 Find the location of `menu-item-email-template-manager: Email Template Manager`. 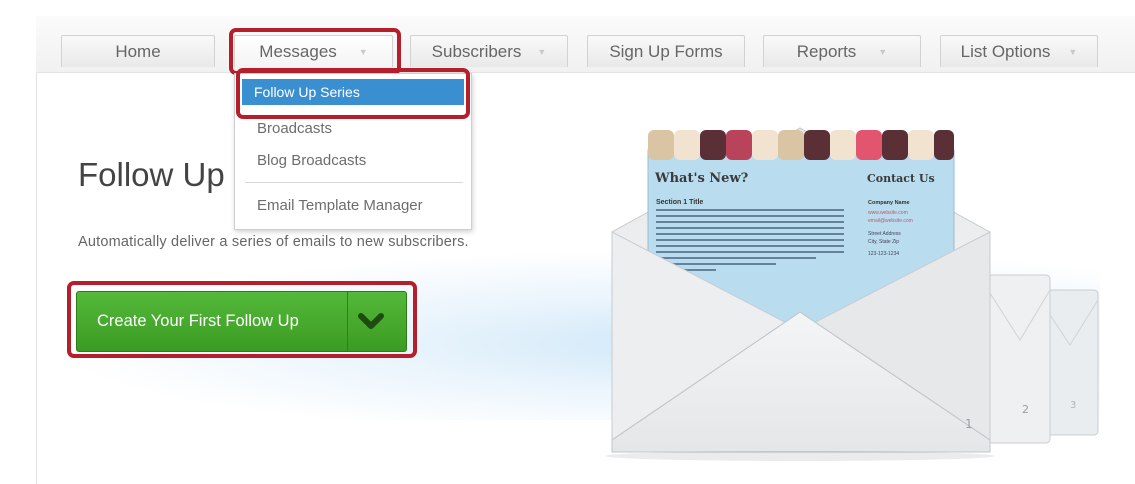

menu-item-email-template-manager: Email Template Manager is located at coordinates (340, 205).